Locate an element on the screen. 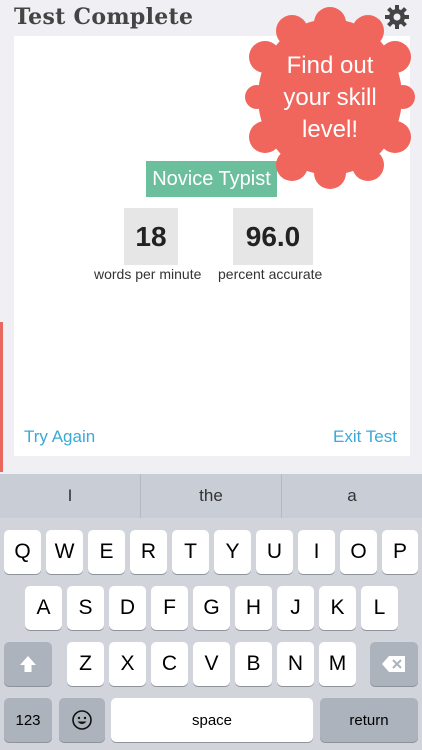 The image size is (422, 750). key-b: B is located at coordinates (253, 664).